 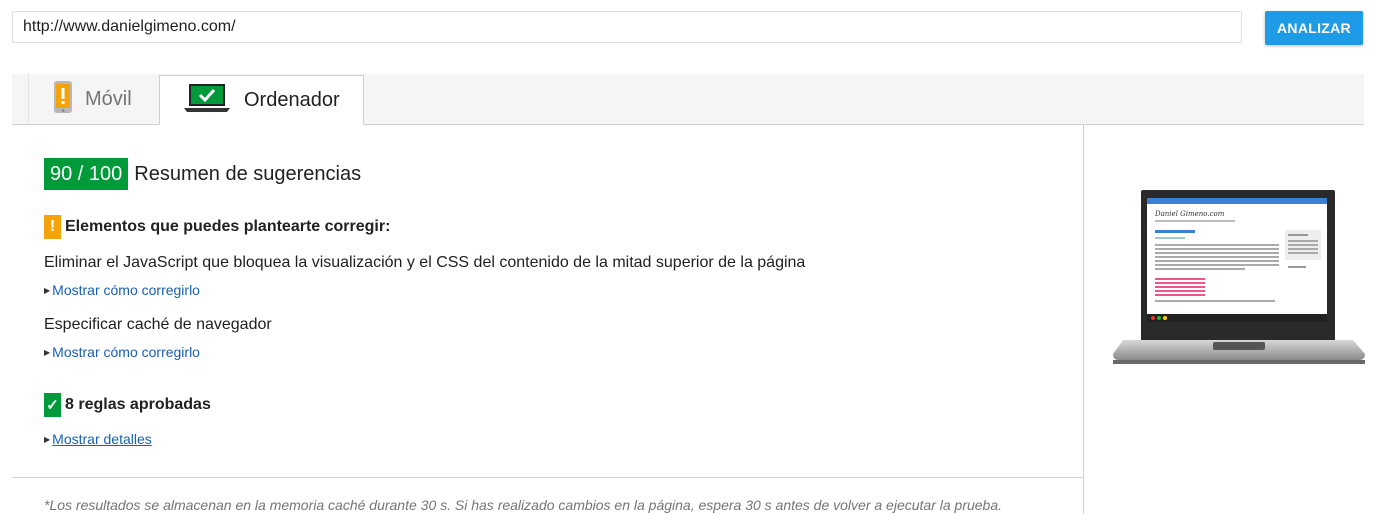 I want to click on score-row: 90 / 100 Resumen de sugerencias, so click(x=202, y=174).